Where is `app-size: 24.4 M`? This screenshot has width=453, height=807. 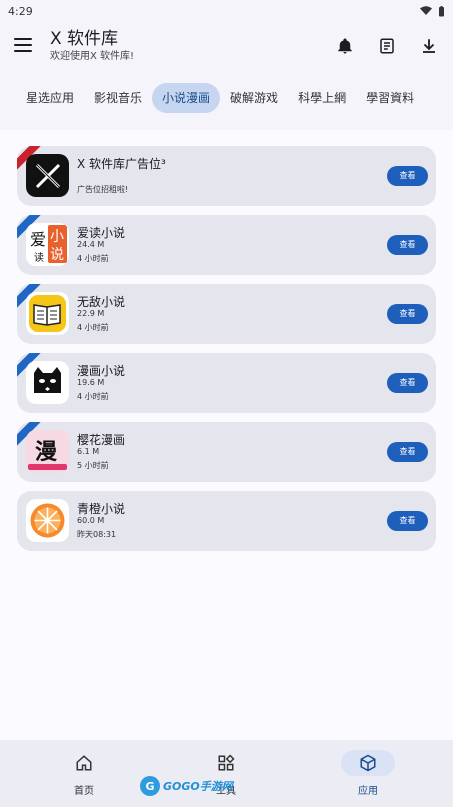 app-size: 24.4 M is located at coordinates (91, 244).